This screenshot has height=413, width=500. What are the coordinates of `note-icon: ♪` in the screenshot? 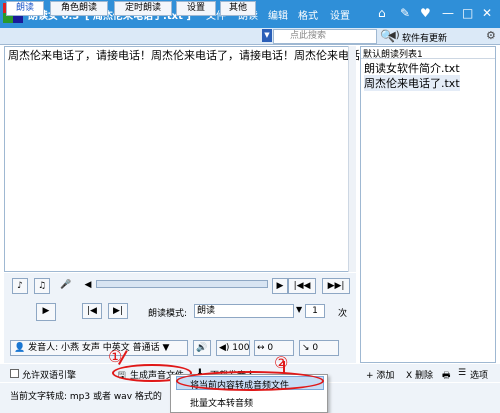 It's located at (20, 286).